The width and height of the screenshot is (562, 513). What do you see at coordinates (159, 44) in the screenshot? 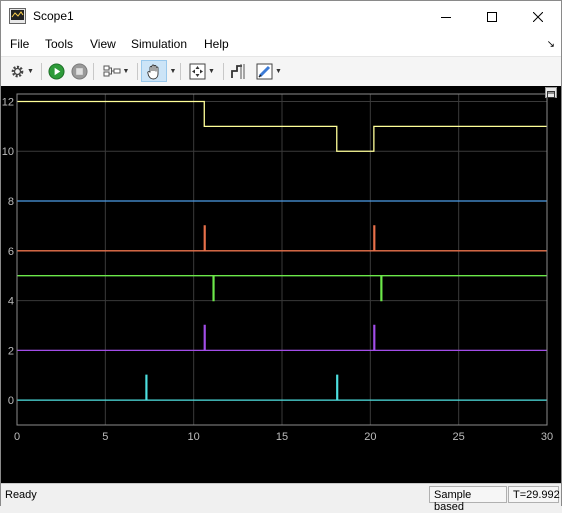
I see `menu-simulation: Simulation` at bounding box center [159, 44].